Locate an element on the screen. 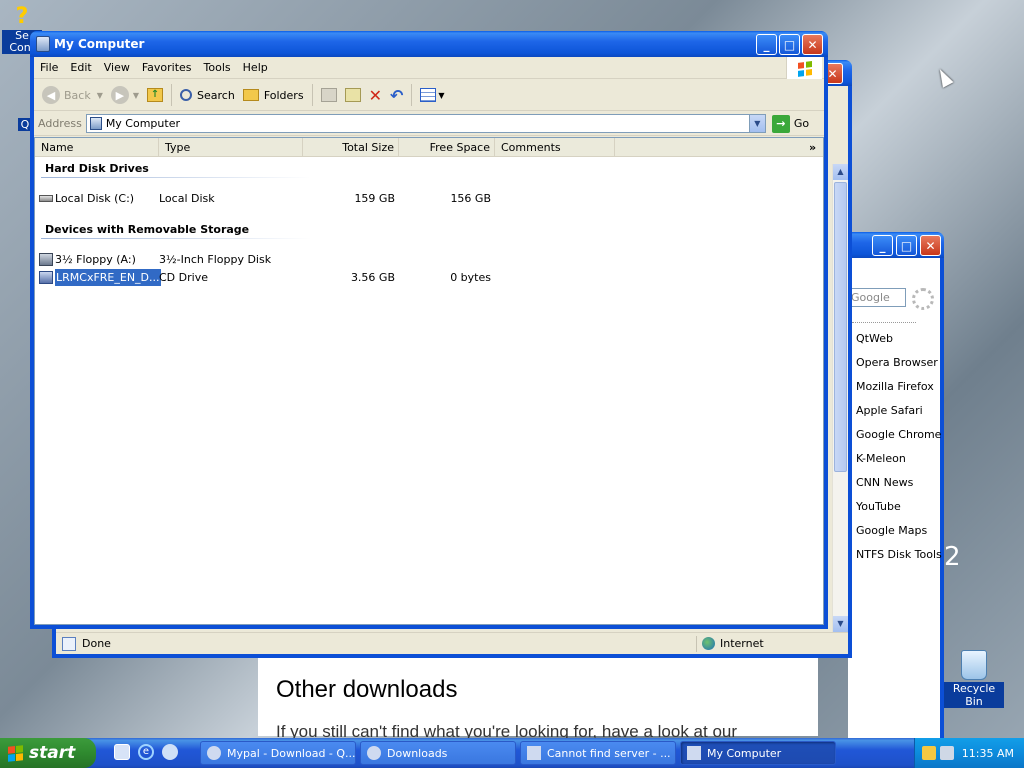 The height and width of the screenshot is (768, 1024). help-icon: ? is located at coordinates (22, 16).